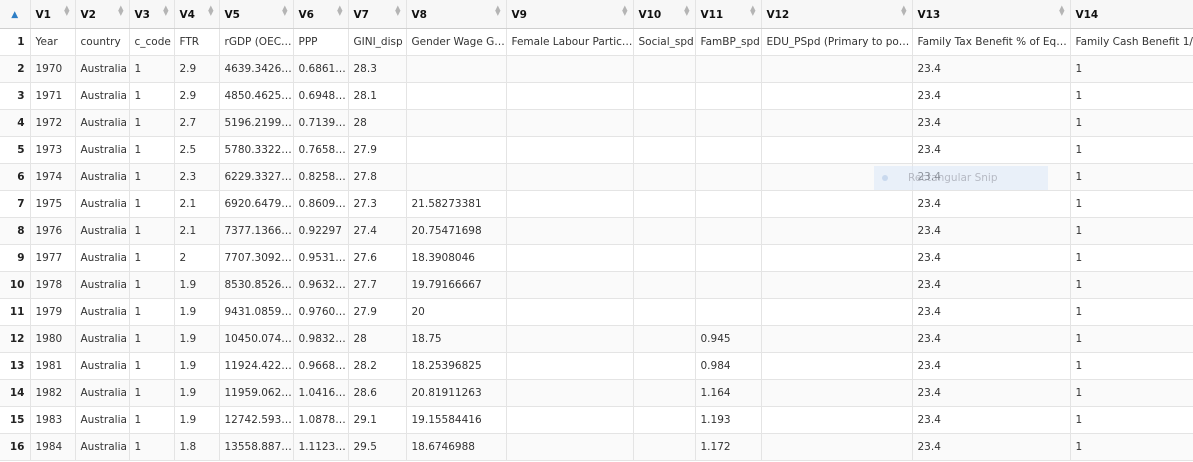  Describe the element at coordinates (456, 420) in the screenshot. I see `table-cell: 19.15584416` at that location.